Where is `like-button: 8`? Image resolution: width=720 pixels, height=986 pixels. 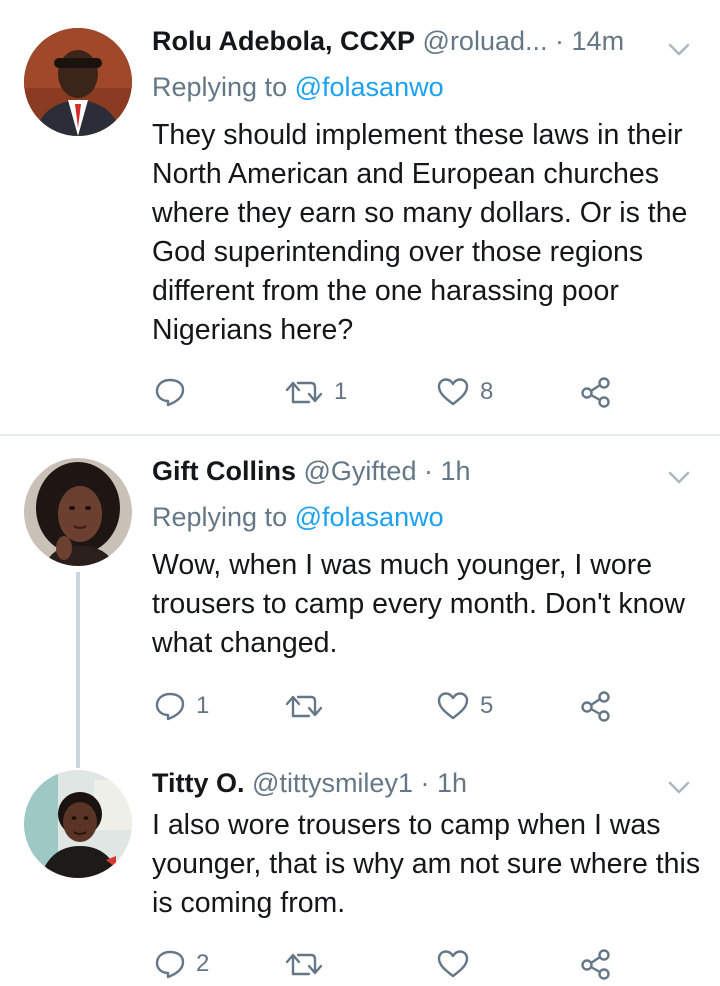 like-button: 8 is located at coordinates (464, 392).